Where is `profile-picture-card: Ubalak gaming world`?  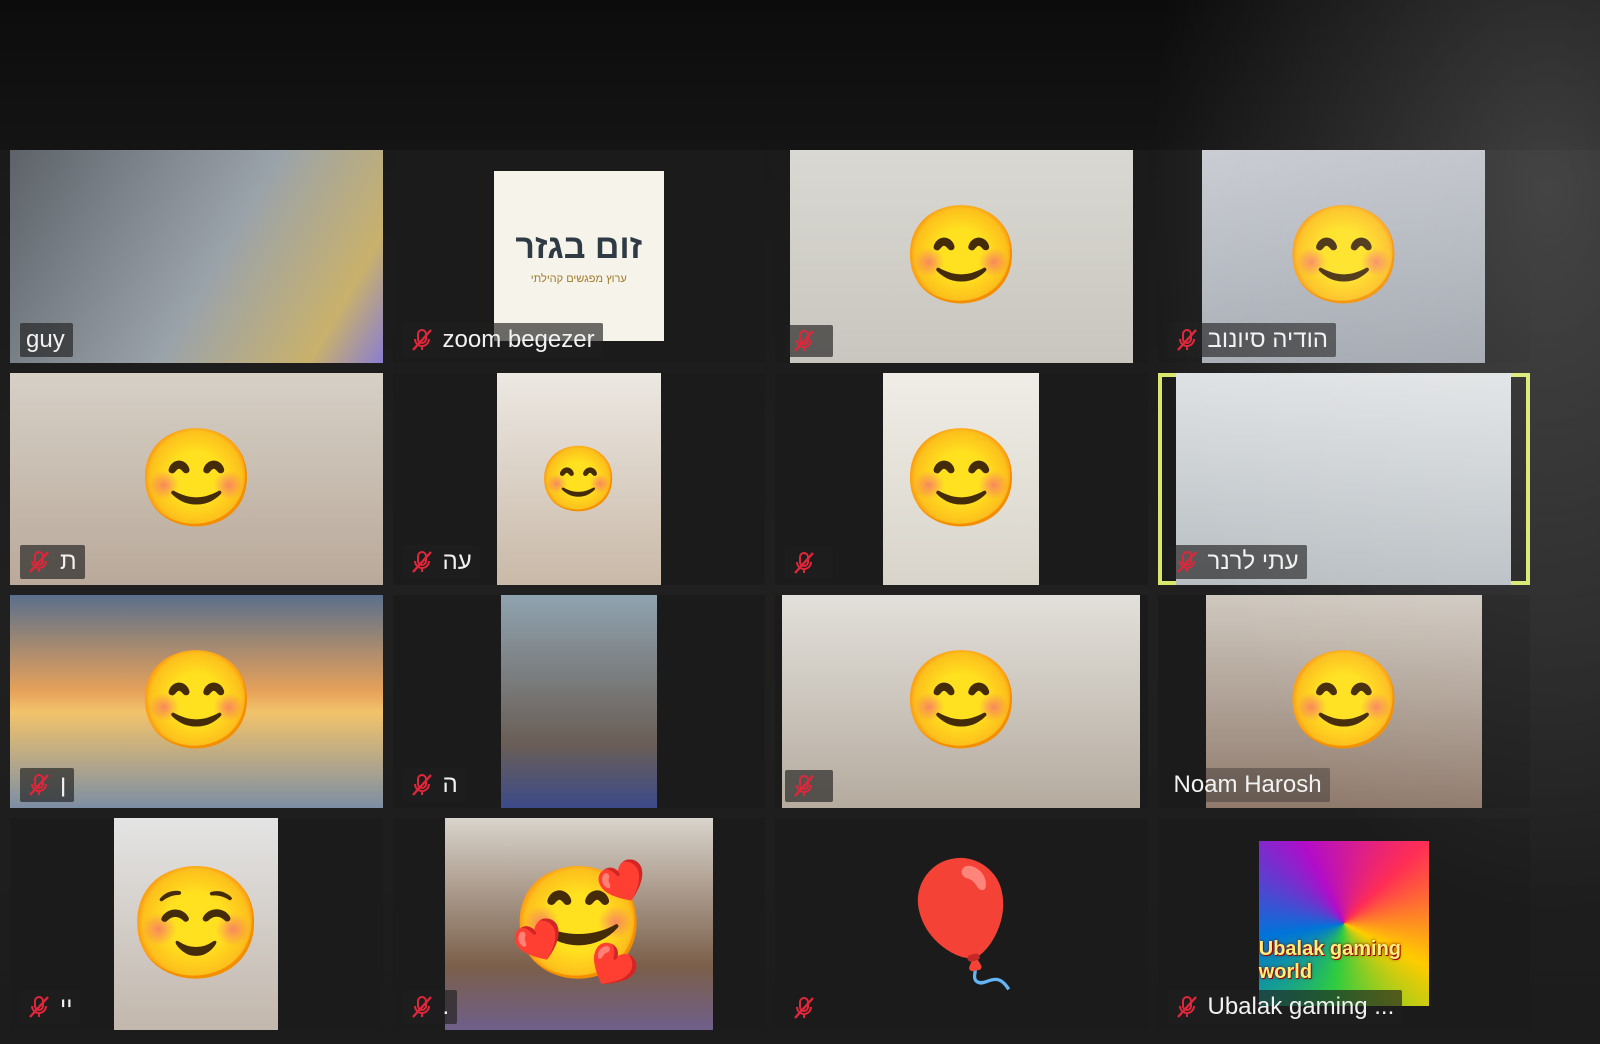 profile-picture-card: Ubalak gaming world is located at coordinates (1343, 924).